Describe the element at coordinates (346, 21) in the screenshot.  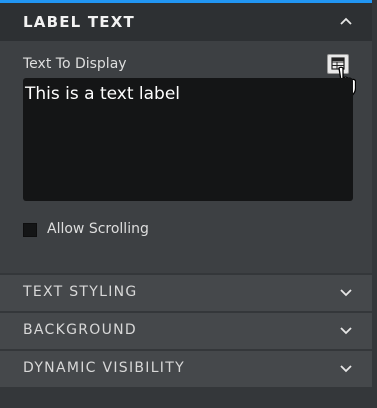
I see `chevron-up-icon` at that location.